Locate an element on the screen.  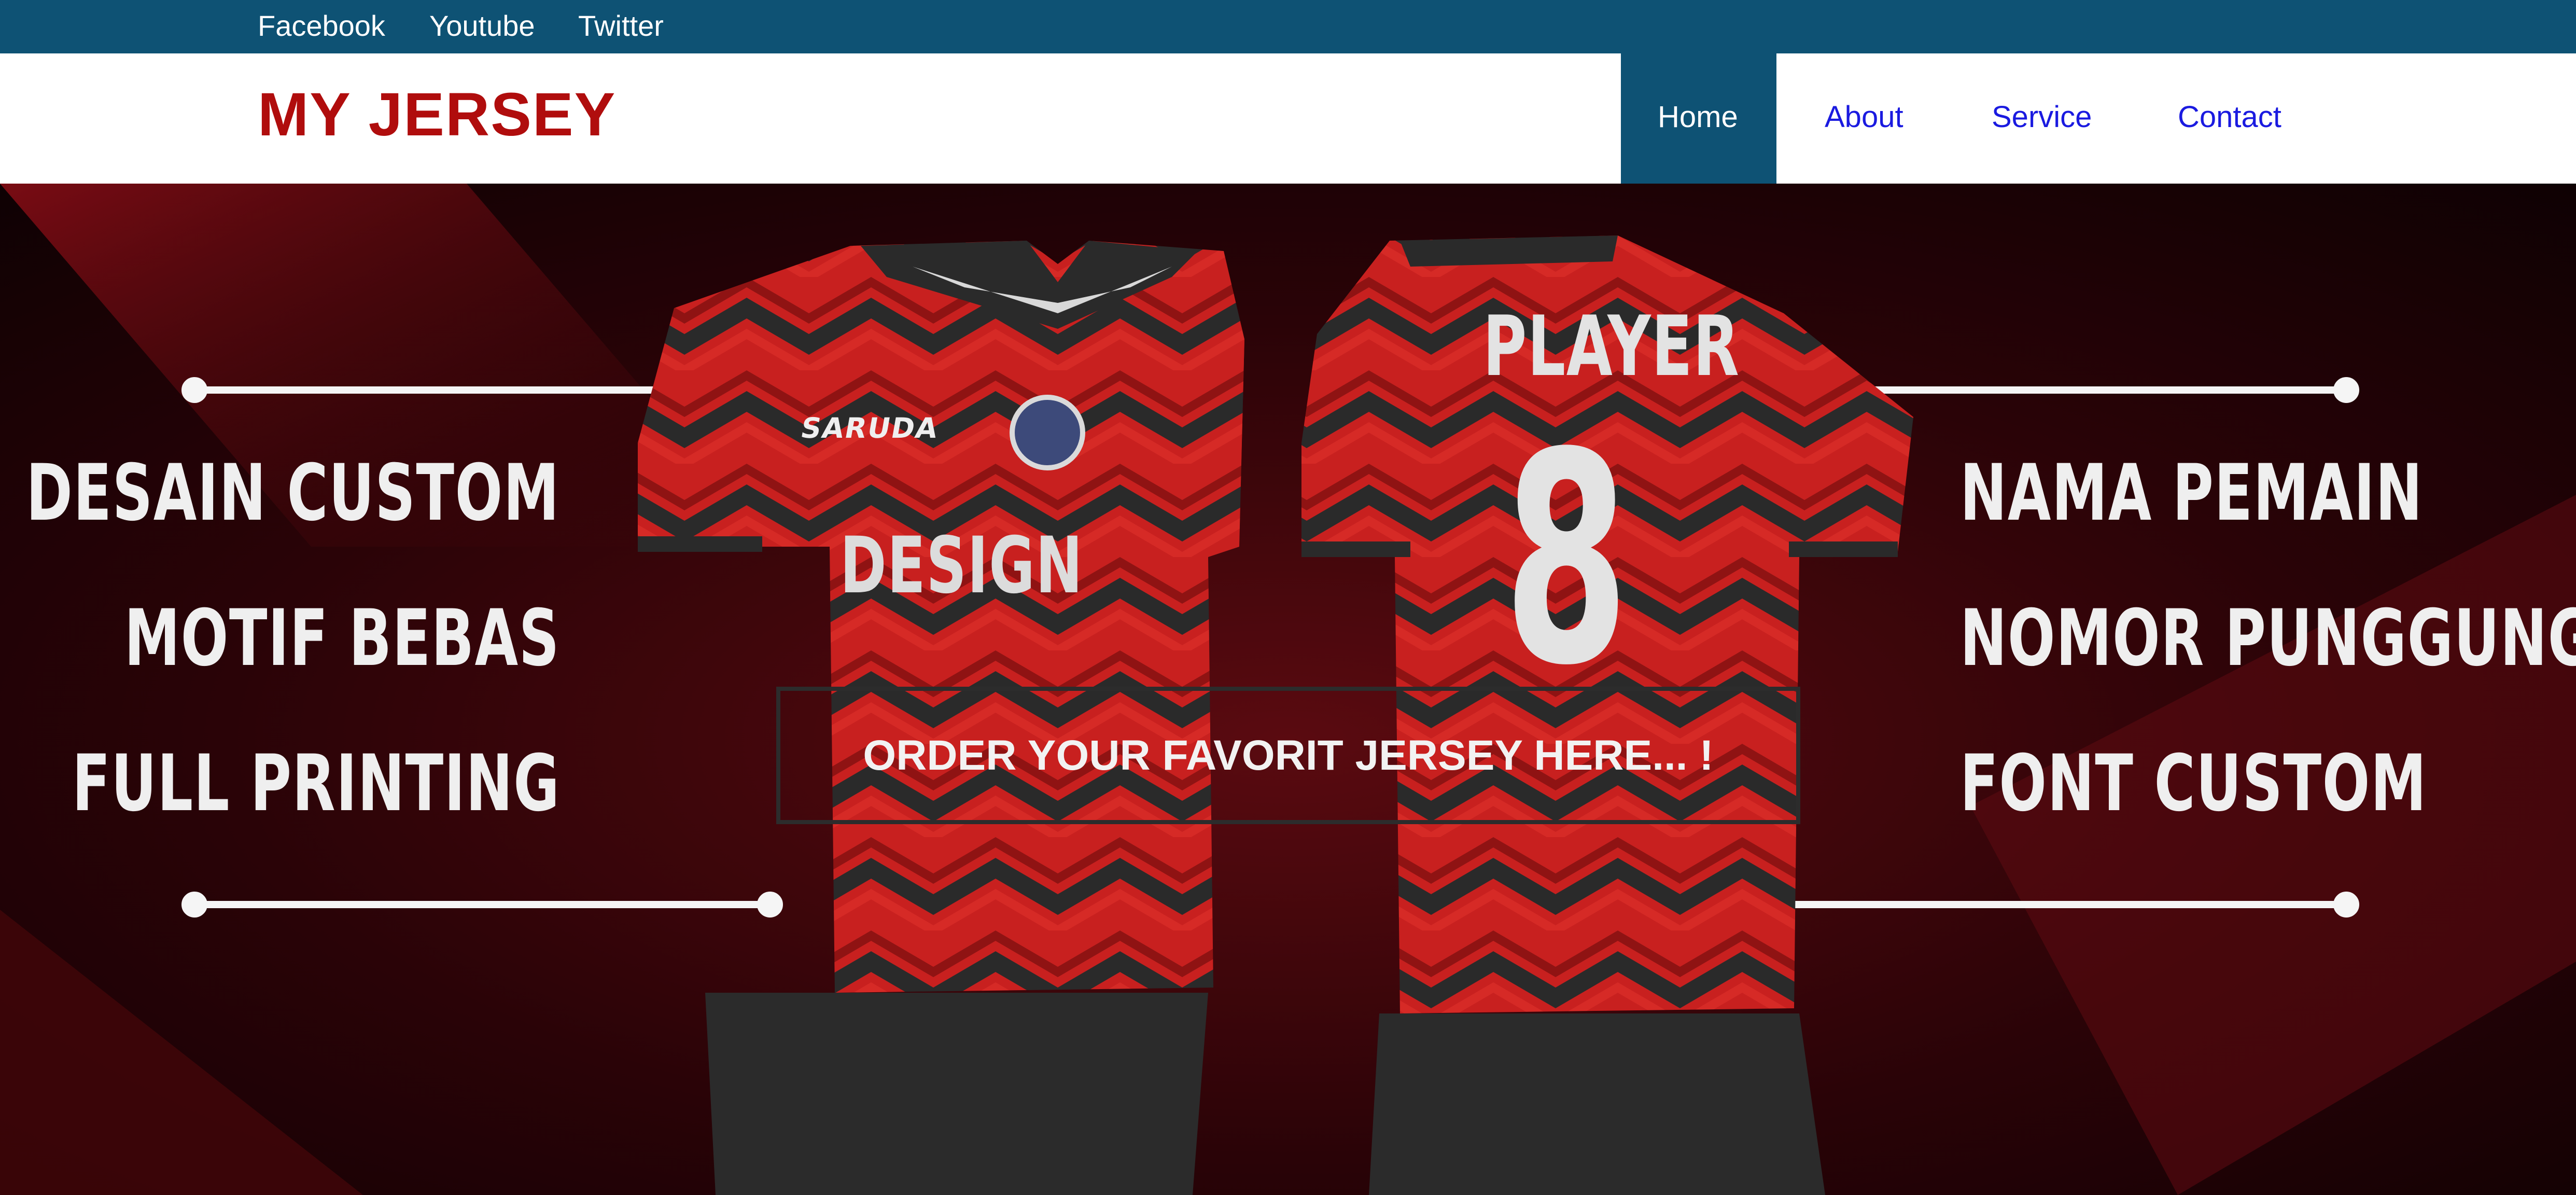
feature-full-printing: FULL PRINTING is located at coordinates (316, 784).